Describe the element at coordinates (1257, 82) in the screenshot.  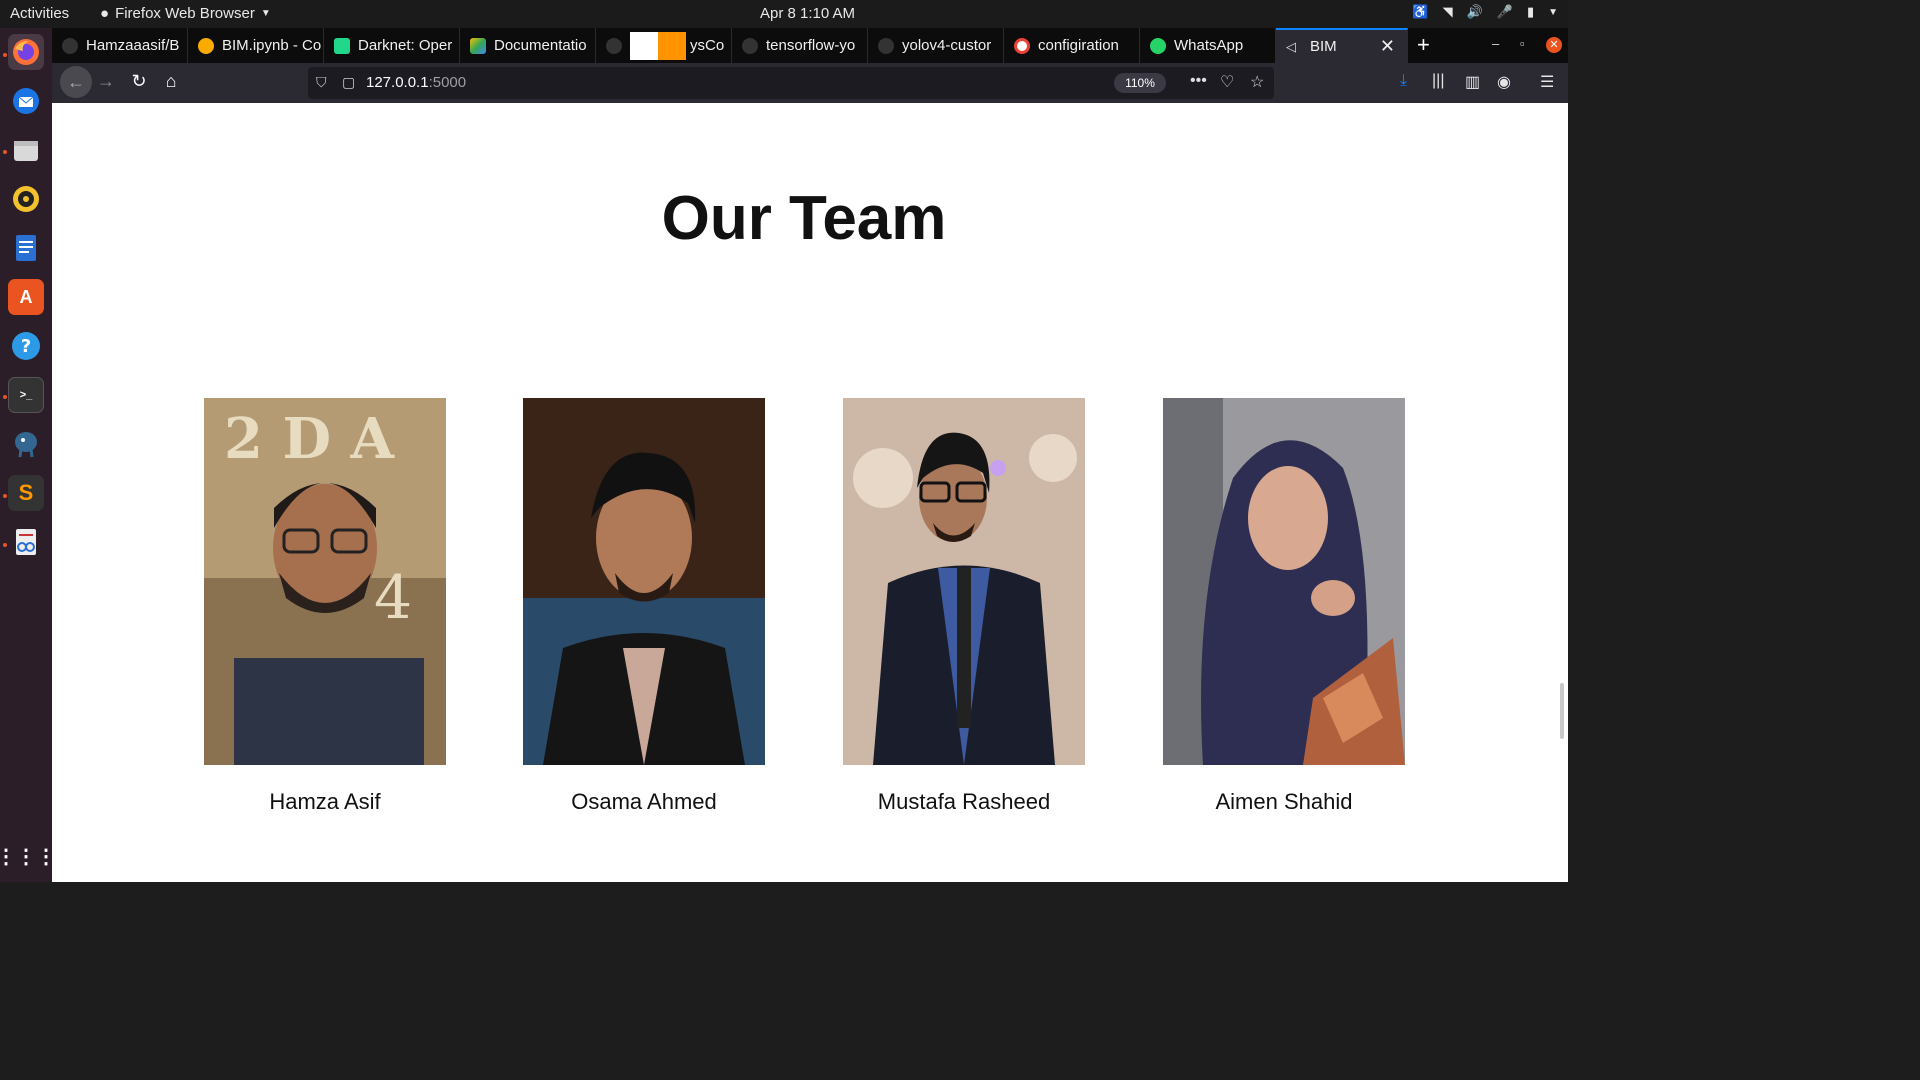
I see `bookmark-star-icon: ☆` at that location.